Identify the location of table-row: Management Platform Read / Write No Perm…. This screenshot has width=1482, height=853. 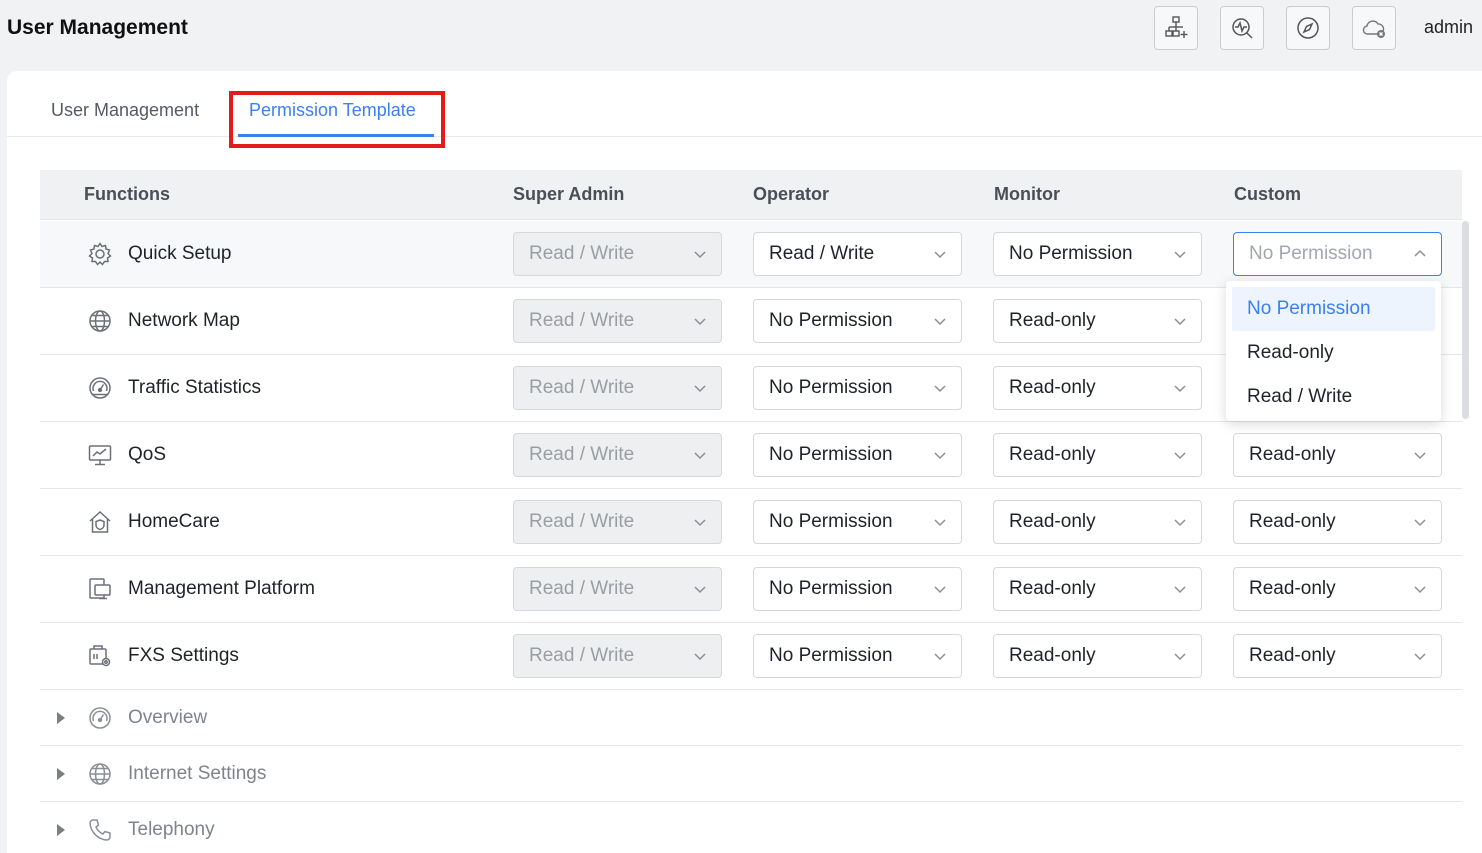
(751, 589).